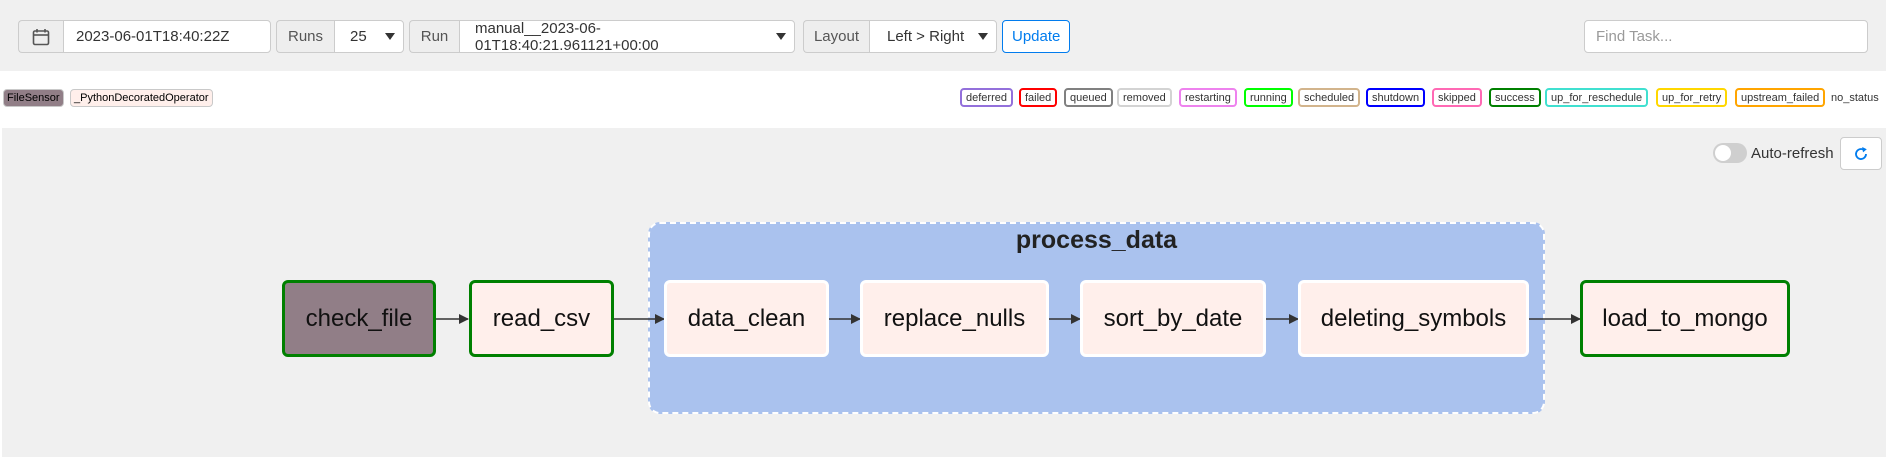 The image size is (1886, 457). Describe the element at coordinates (1685, 318) in the screenshot. I see `task-node-load-to-mongo: load_to_mongo` at that location.